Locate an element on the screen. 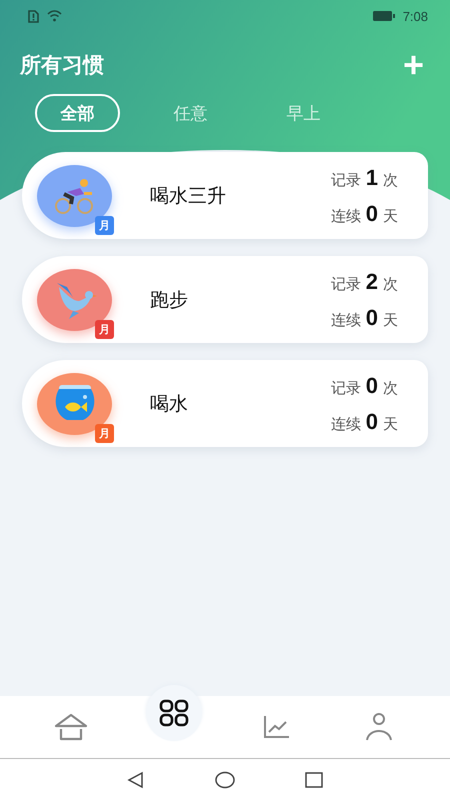 The width and height of the screenshot is (450, 800). home-button is located at coordinates (225, 779).